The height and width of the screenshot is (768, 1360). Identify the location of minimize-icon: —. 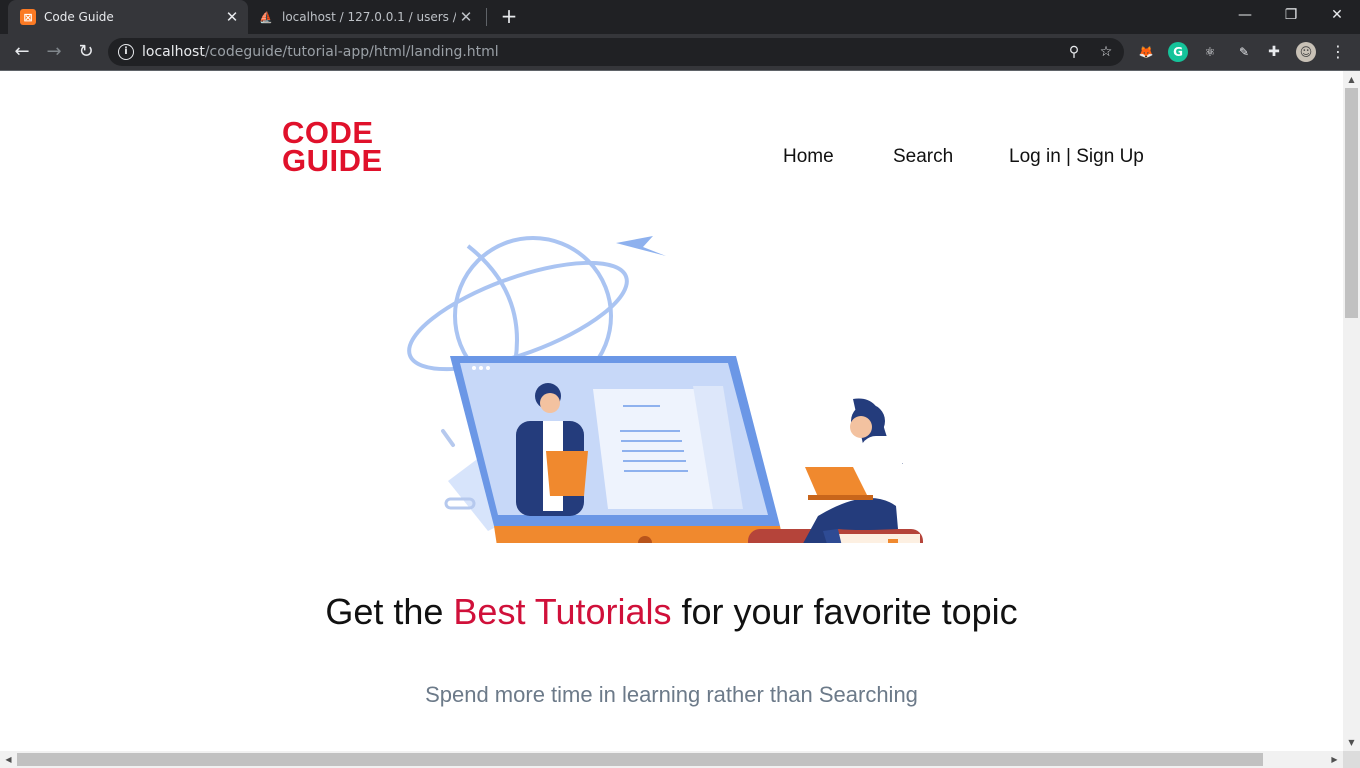
(1245, 15).